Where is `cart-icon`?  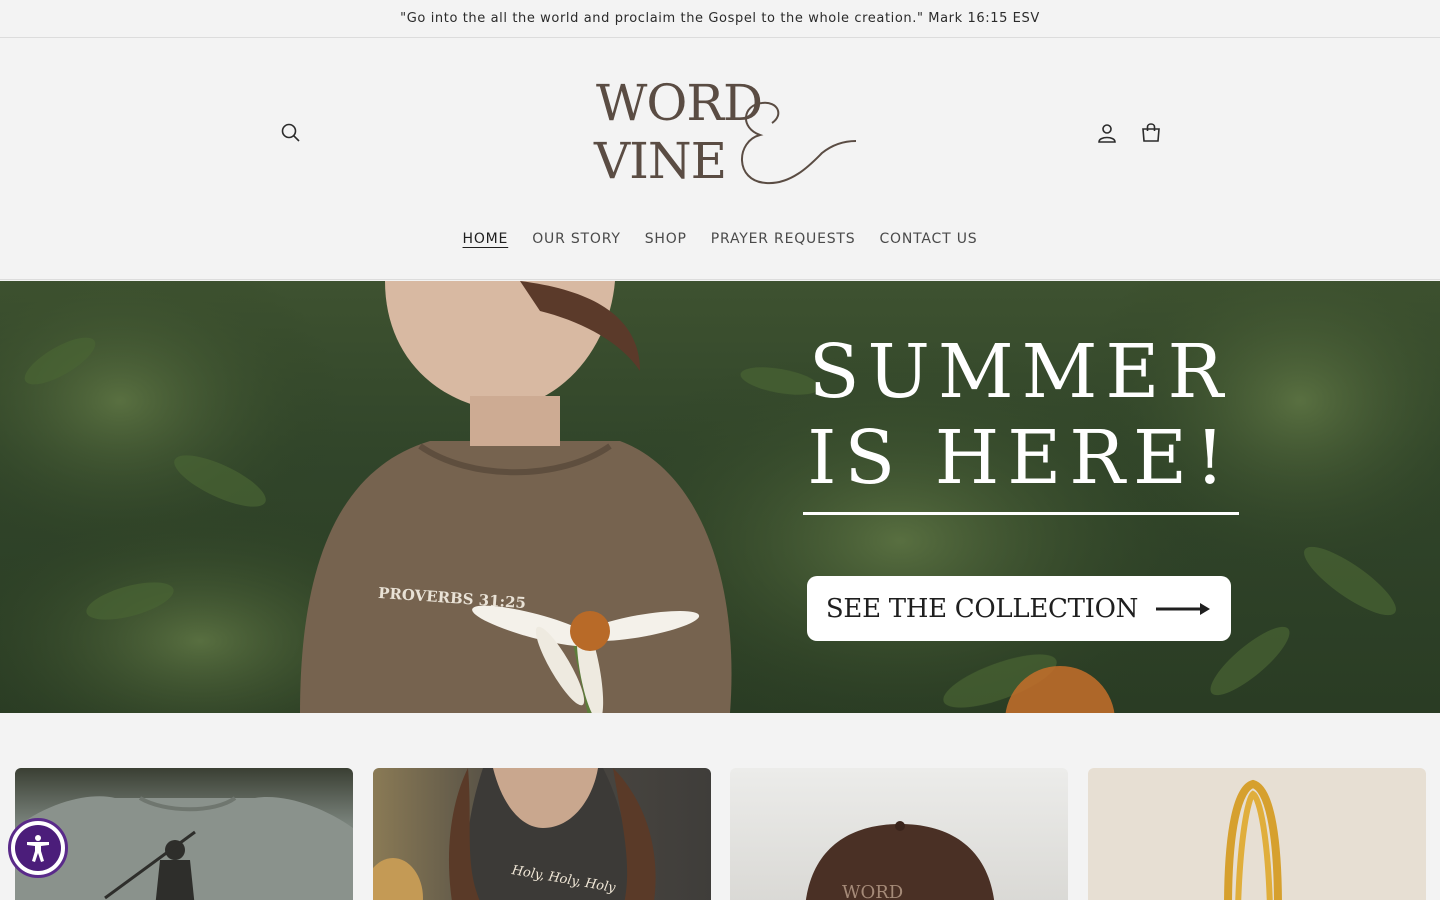
cart-icon is located at coordinates (1151, 132).